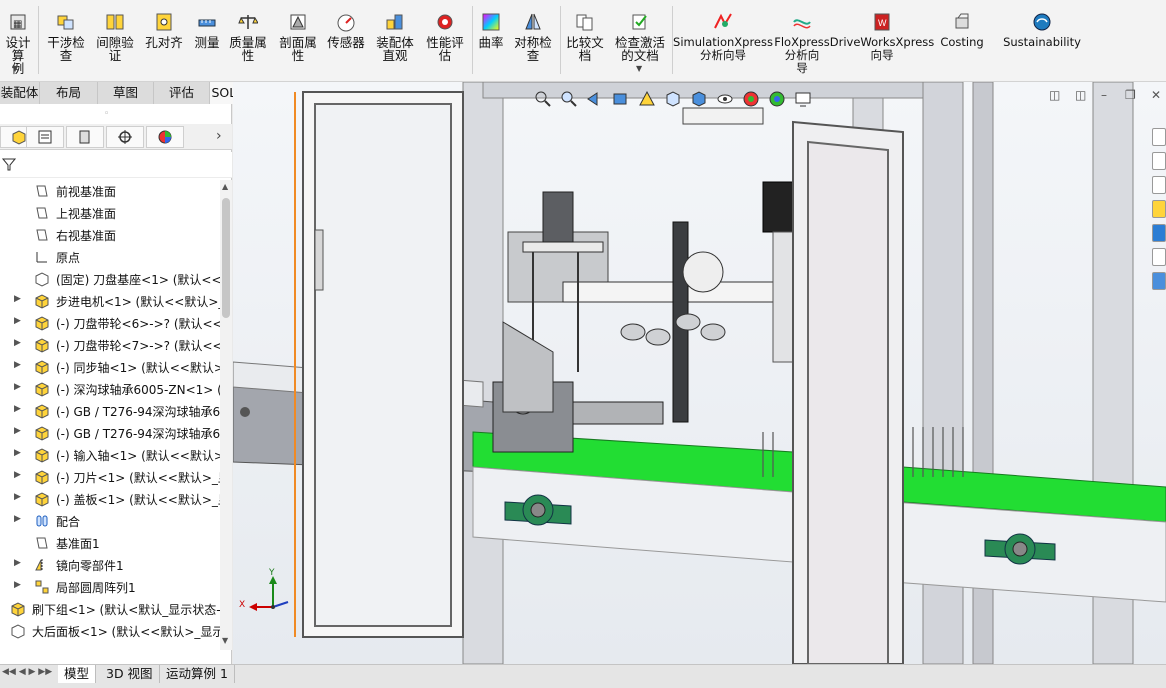  What do you see at coordinates (699, 99) in the screenshot?
I see `display-style-icon` at bounding box center [699, 99].